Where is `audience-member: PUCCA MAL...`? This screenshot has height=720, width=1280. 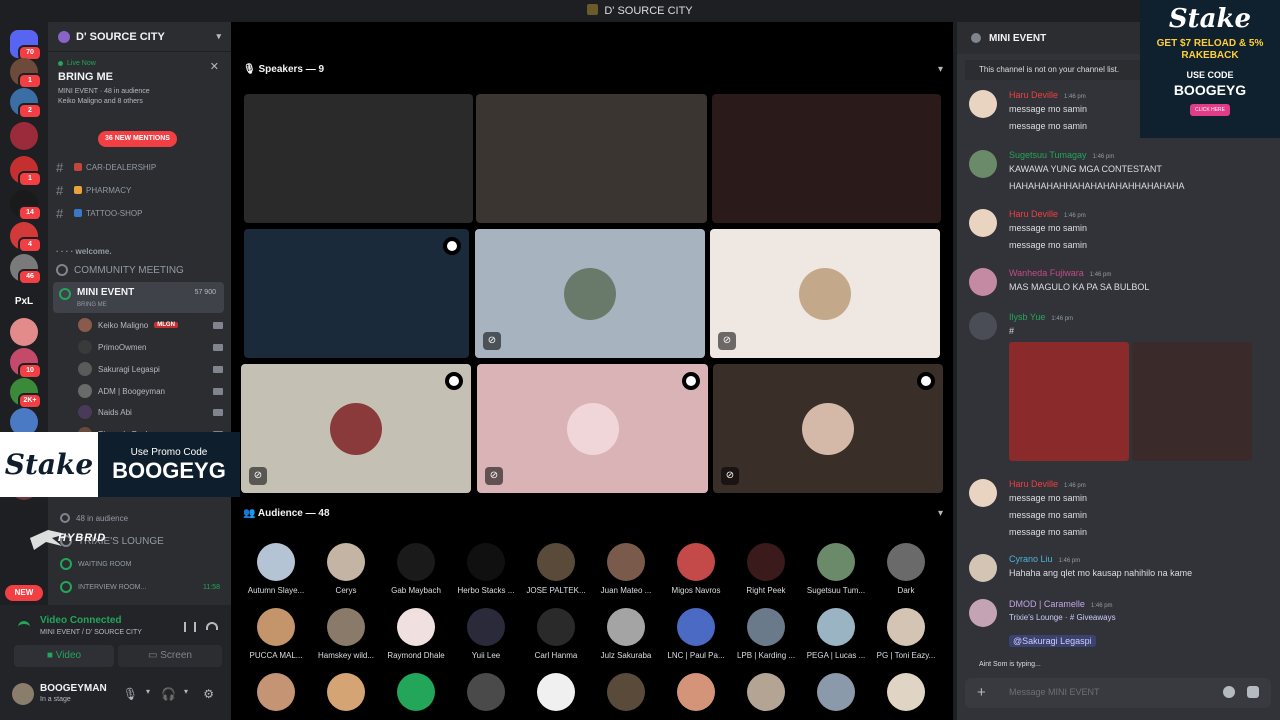
audience-member: PUCCA MAL... is located at coordinates (276, 634).